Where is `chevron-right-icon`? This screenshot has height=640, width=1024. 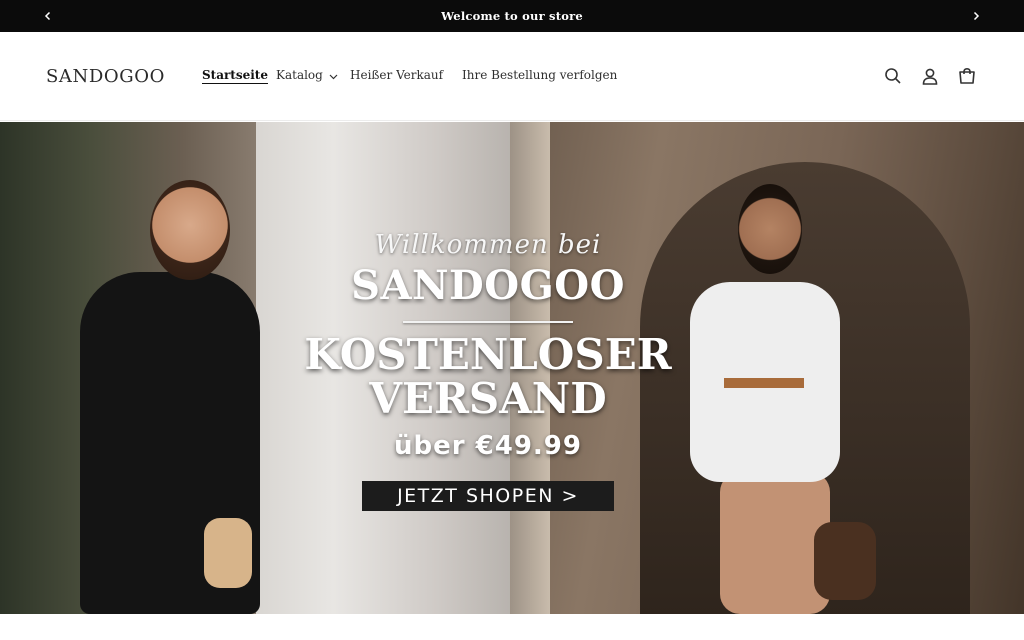 chevron-right-icon is located at coordinates (976, 16).